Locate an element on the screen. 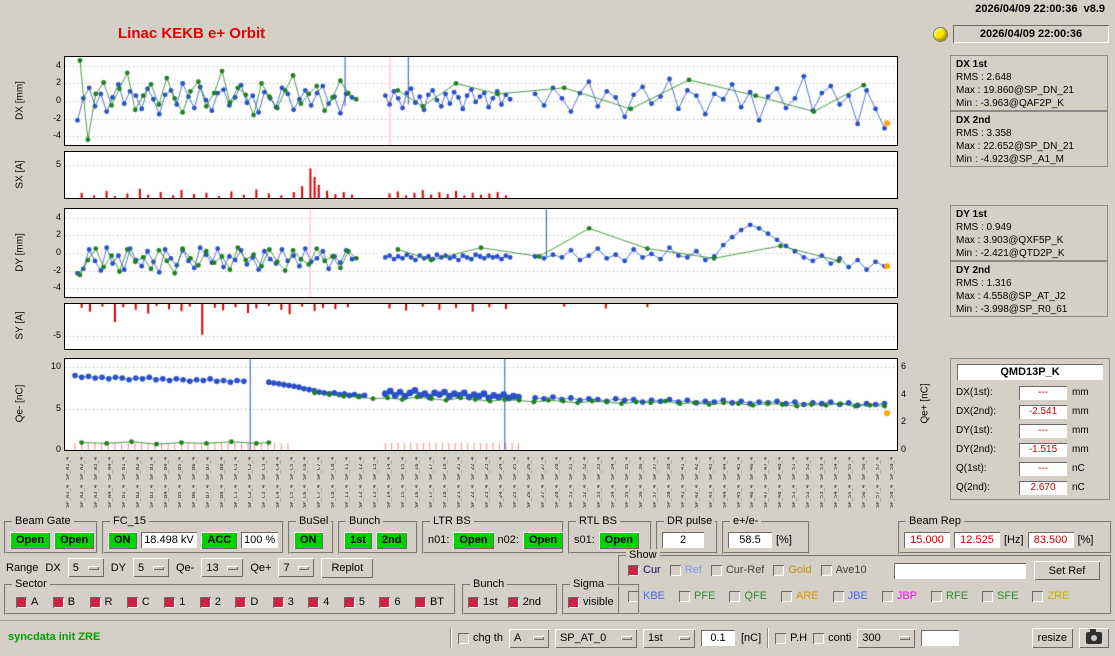 This screenshot has height=656, width=1115. bunch-1st-checkbox: 1st is located at coordinates (483, 602).